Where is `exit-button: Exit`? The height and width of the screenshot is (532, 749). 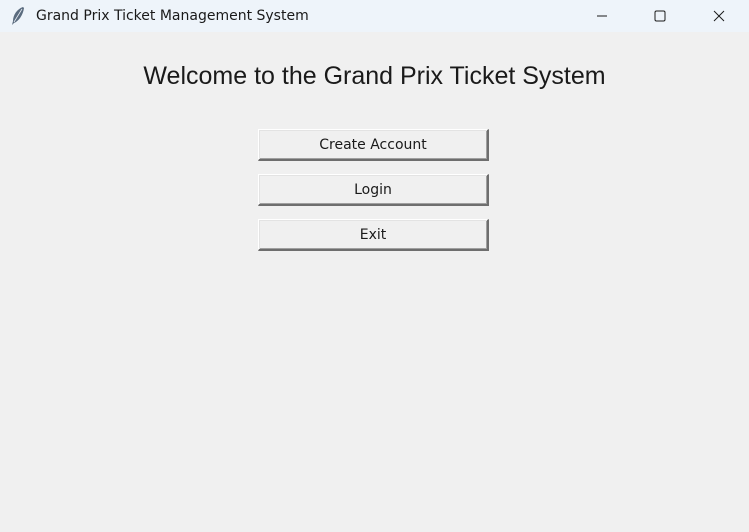 exit-button: Exit is located at coordinates (373, 235).